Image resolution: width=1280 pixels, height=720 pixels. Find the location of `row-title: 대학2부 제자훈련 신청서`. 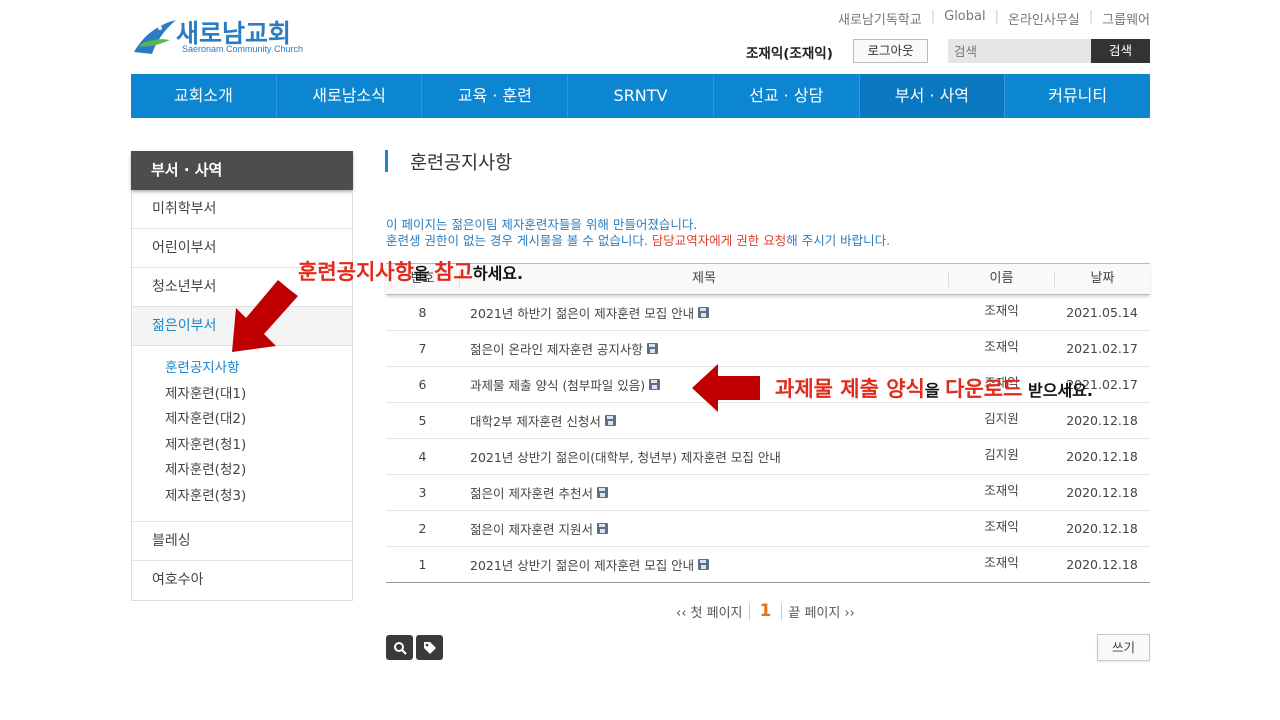

row-title: 대학2부 제자훈련 신청서 is located at coordinates (535, 420).